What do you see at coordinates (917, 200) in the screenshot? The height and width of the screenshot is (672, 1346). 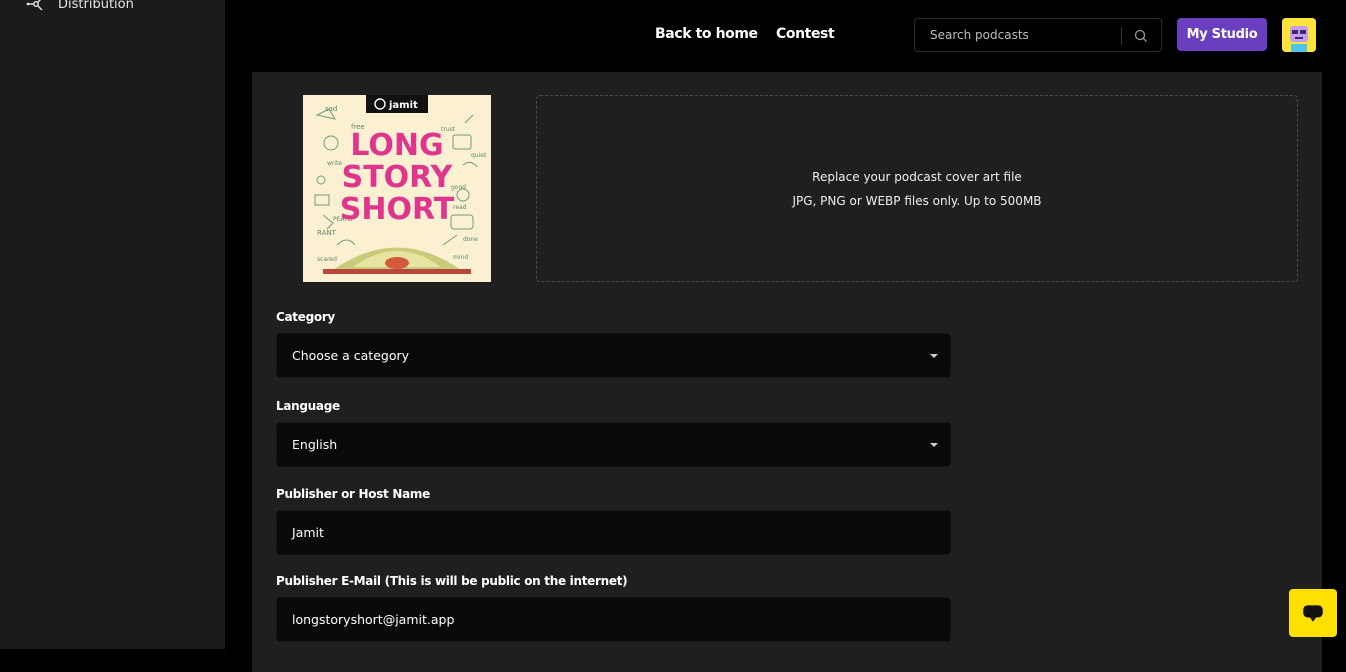 I see `dropzone-hint: JPG, PNG or WEBP files only. Up to 500MB` at bounding box center [917, 200].